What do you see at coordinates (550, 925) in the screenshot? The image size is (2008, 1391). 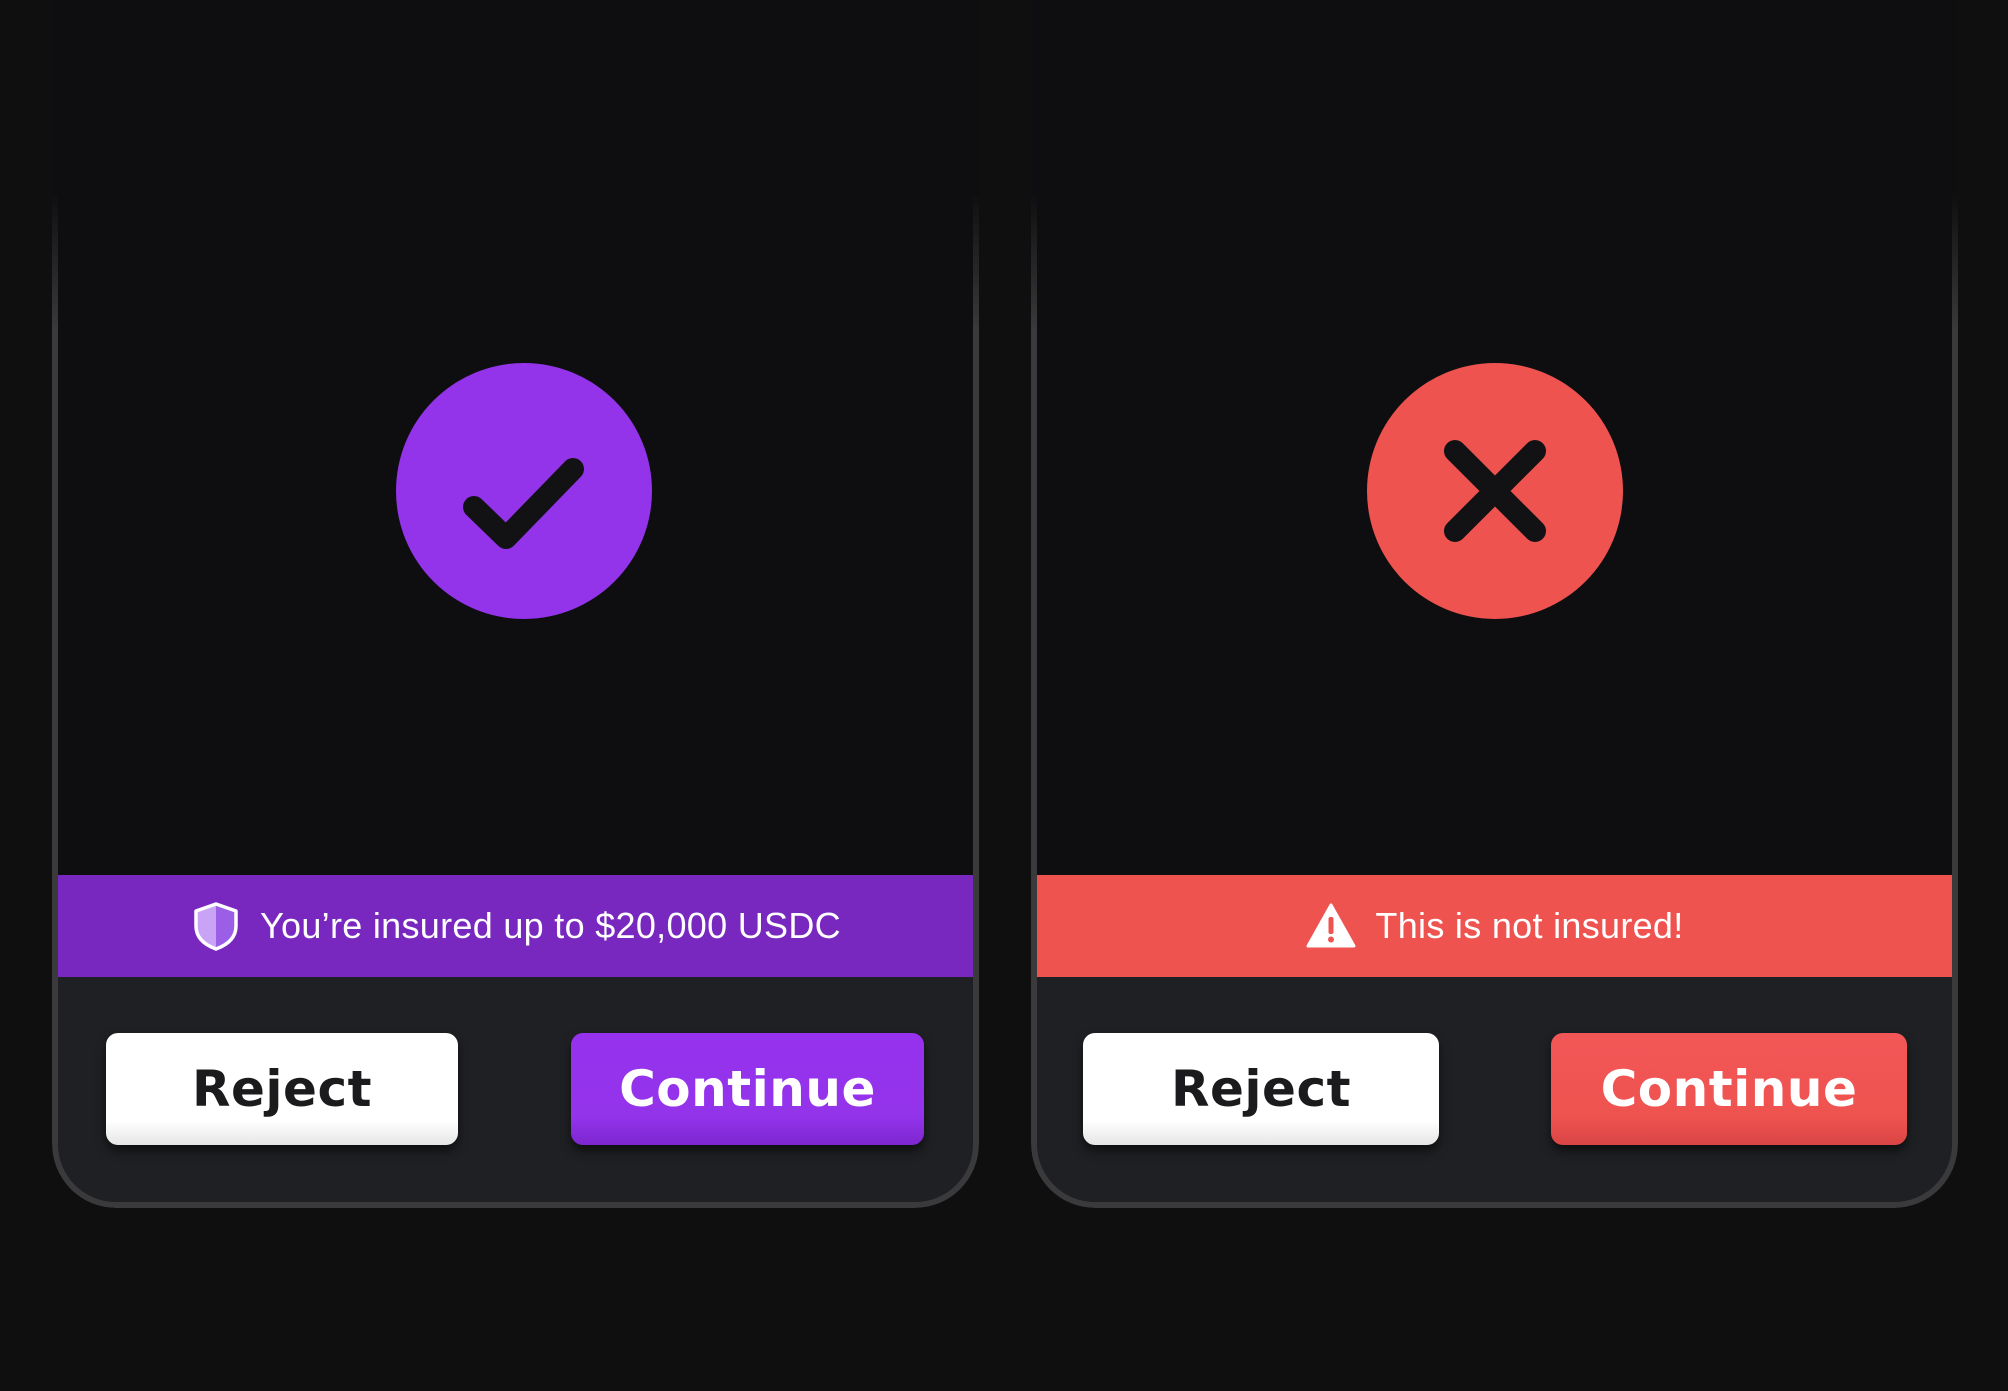 I see `insurance-banner-text: You’re insured up to $20,000 USDC` at bounding box center [550, 925].